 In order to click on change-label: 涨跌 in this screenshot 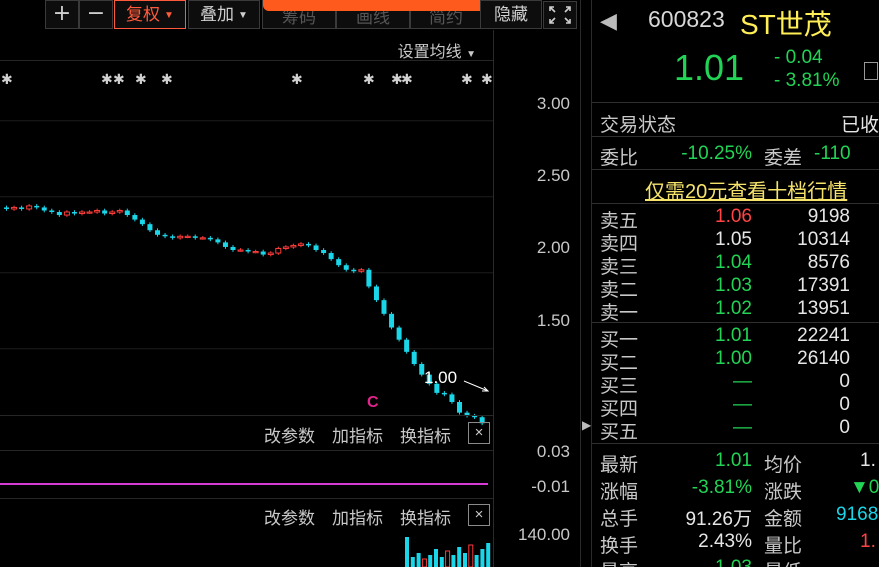, I will do `click(783, 492)`.